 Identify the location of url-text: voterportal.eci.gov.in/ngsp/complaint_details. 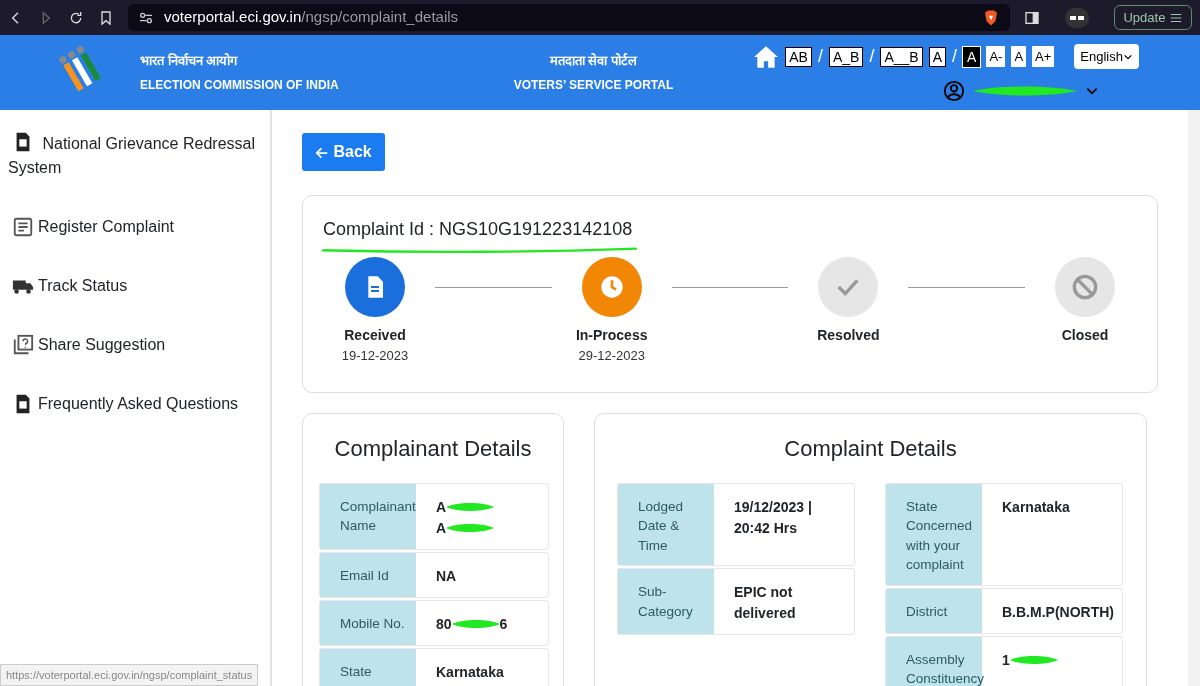
(311, 17).